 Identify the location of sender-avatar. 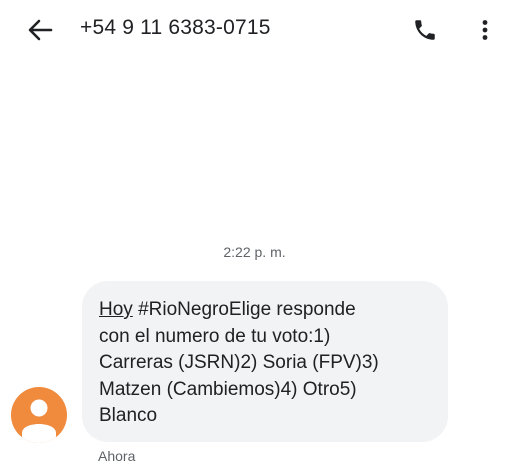
(39, 415).